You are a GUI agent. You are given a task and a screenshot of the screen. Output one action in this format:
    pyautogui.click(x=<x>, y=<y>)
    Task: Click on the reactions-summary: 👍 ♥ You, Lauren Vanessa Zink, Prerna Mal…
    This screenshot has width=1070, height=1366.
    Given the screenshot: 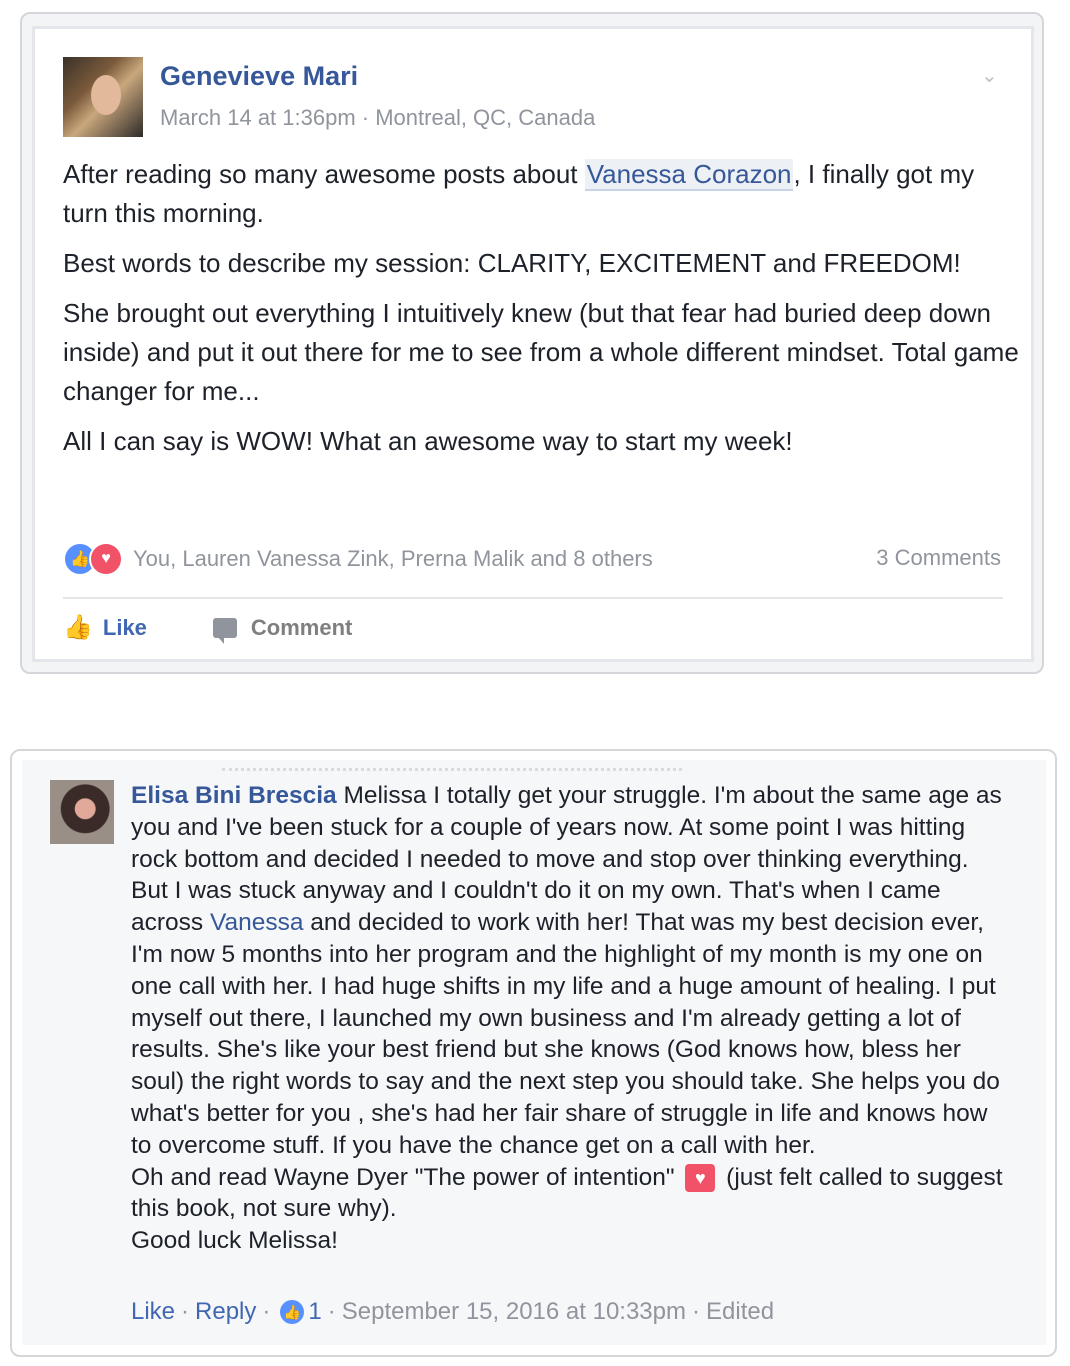 What is the action you would take?
    pyautogui.click(x=358, y=559)
    